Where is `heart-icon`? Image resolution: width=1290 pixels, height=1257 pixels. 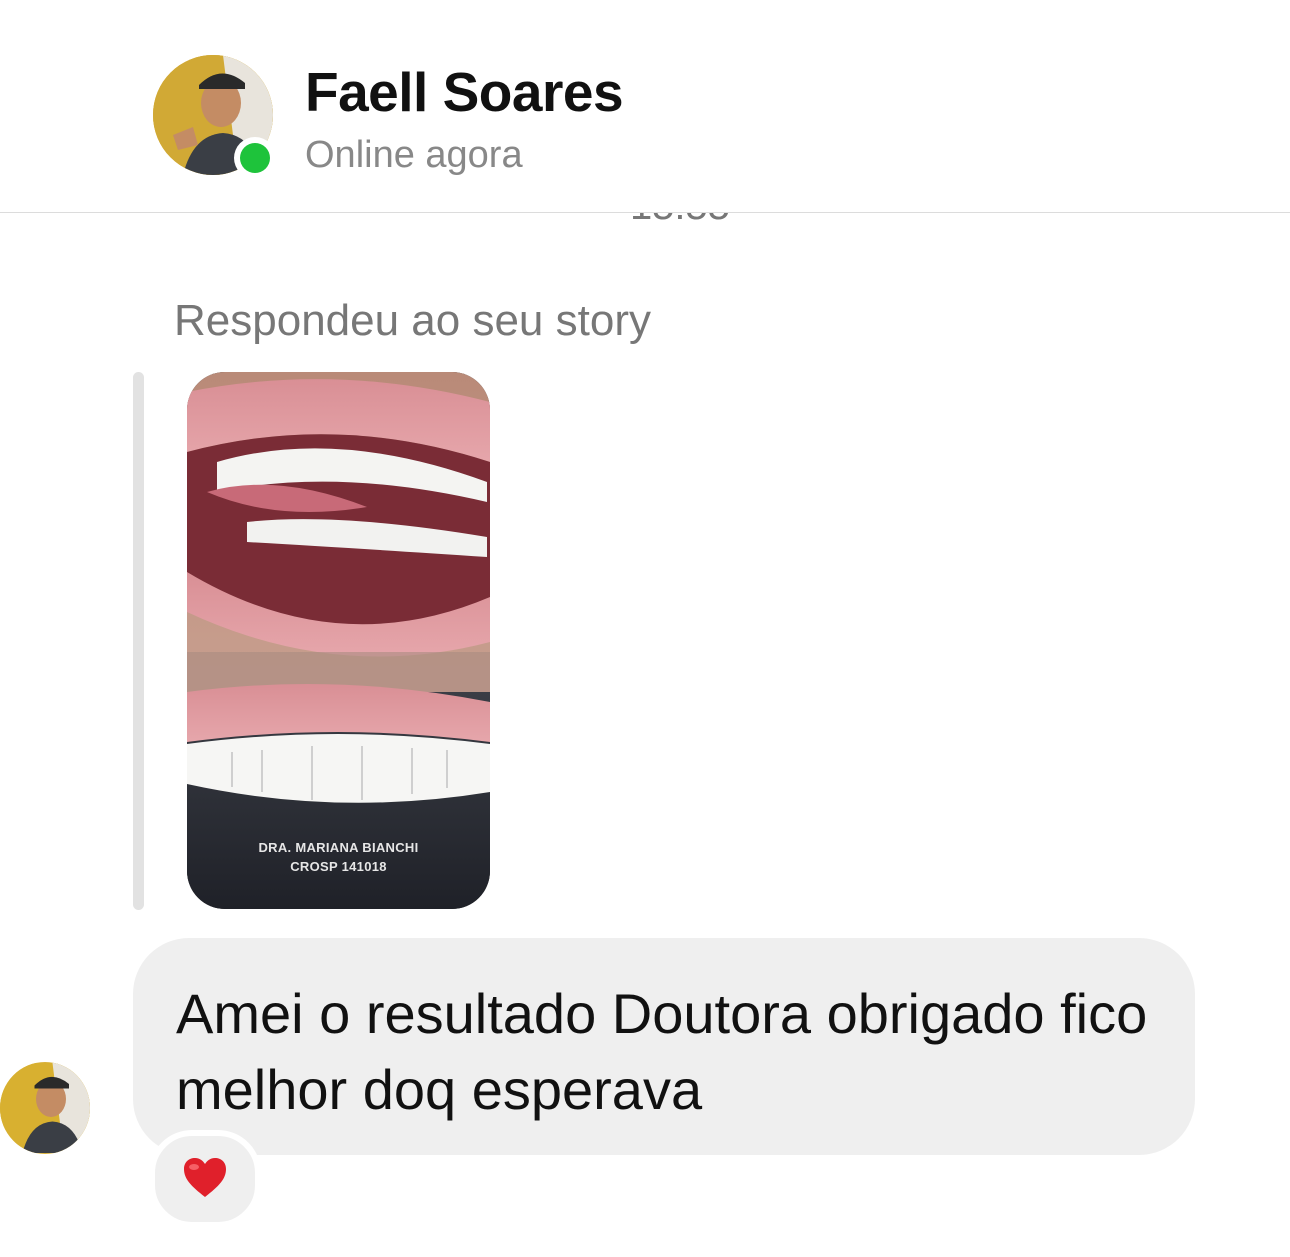
heart-icon is located at coordinates (205, 1177).